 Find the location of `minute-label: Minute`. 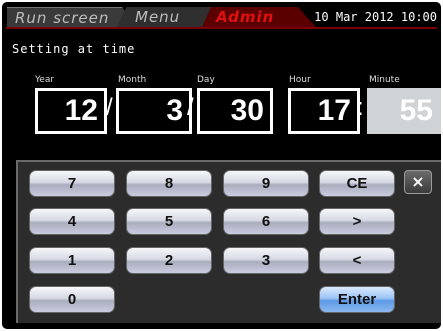

minute-label: Minute is located at coordinates (384, 80).